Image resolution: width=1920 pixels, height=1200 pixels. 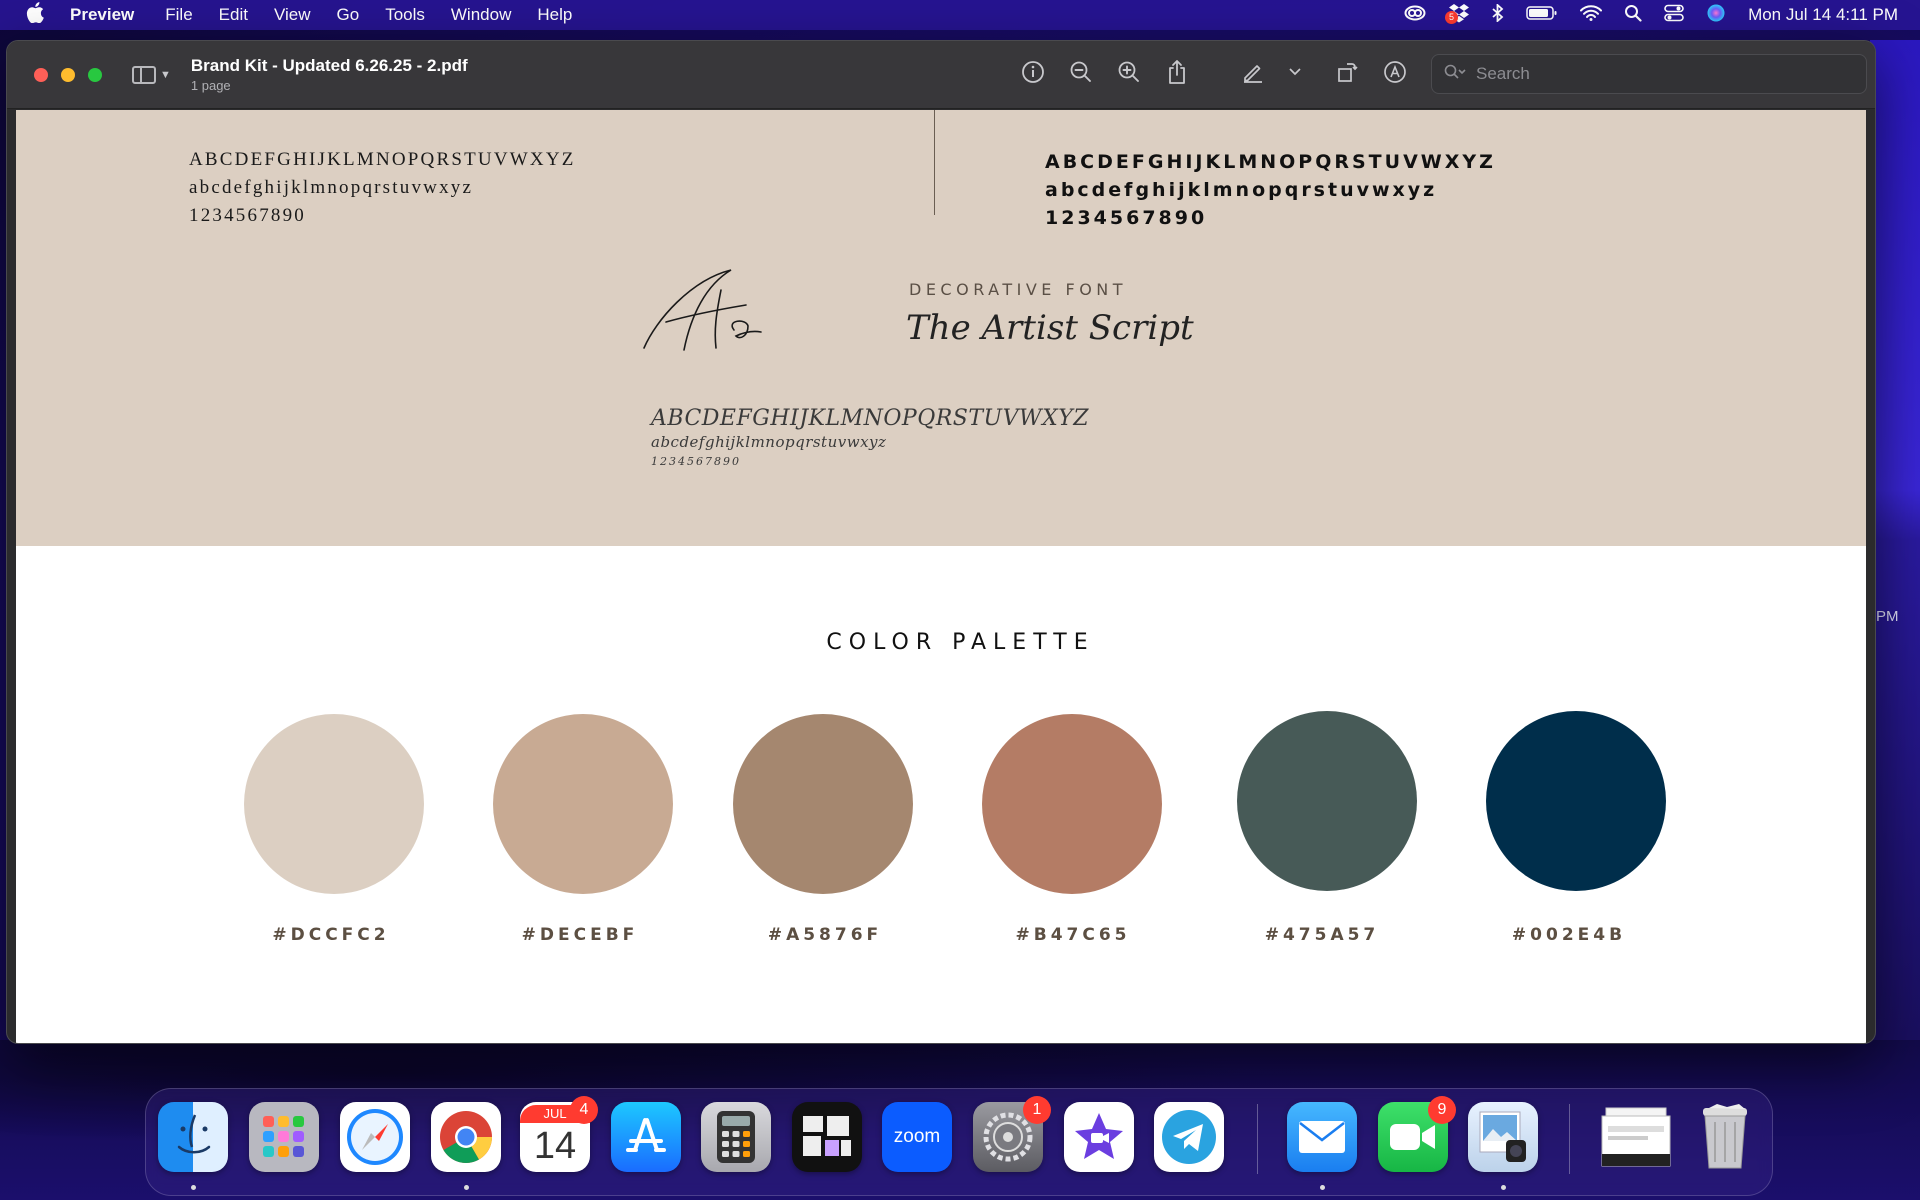 I want to click on preview-icon, so click(x=1503, y=1137).